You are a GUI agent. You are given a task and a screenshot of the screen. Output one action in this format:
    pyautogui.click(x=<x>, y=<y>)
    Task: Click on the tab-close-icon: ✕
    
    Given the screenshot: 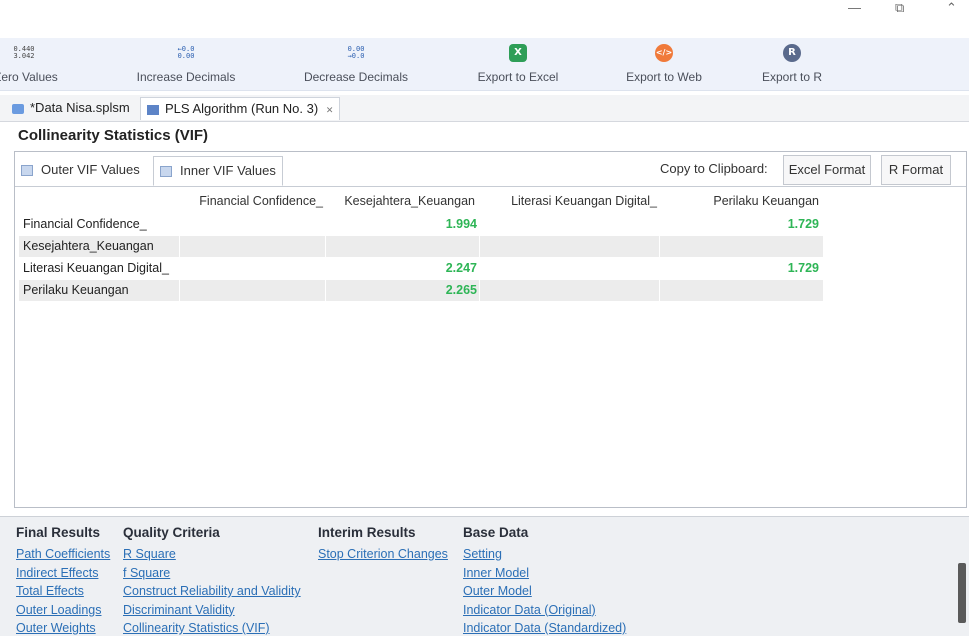 What is the action you would take?
    pyautogui.click(x=330, y=110)
    